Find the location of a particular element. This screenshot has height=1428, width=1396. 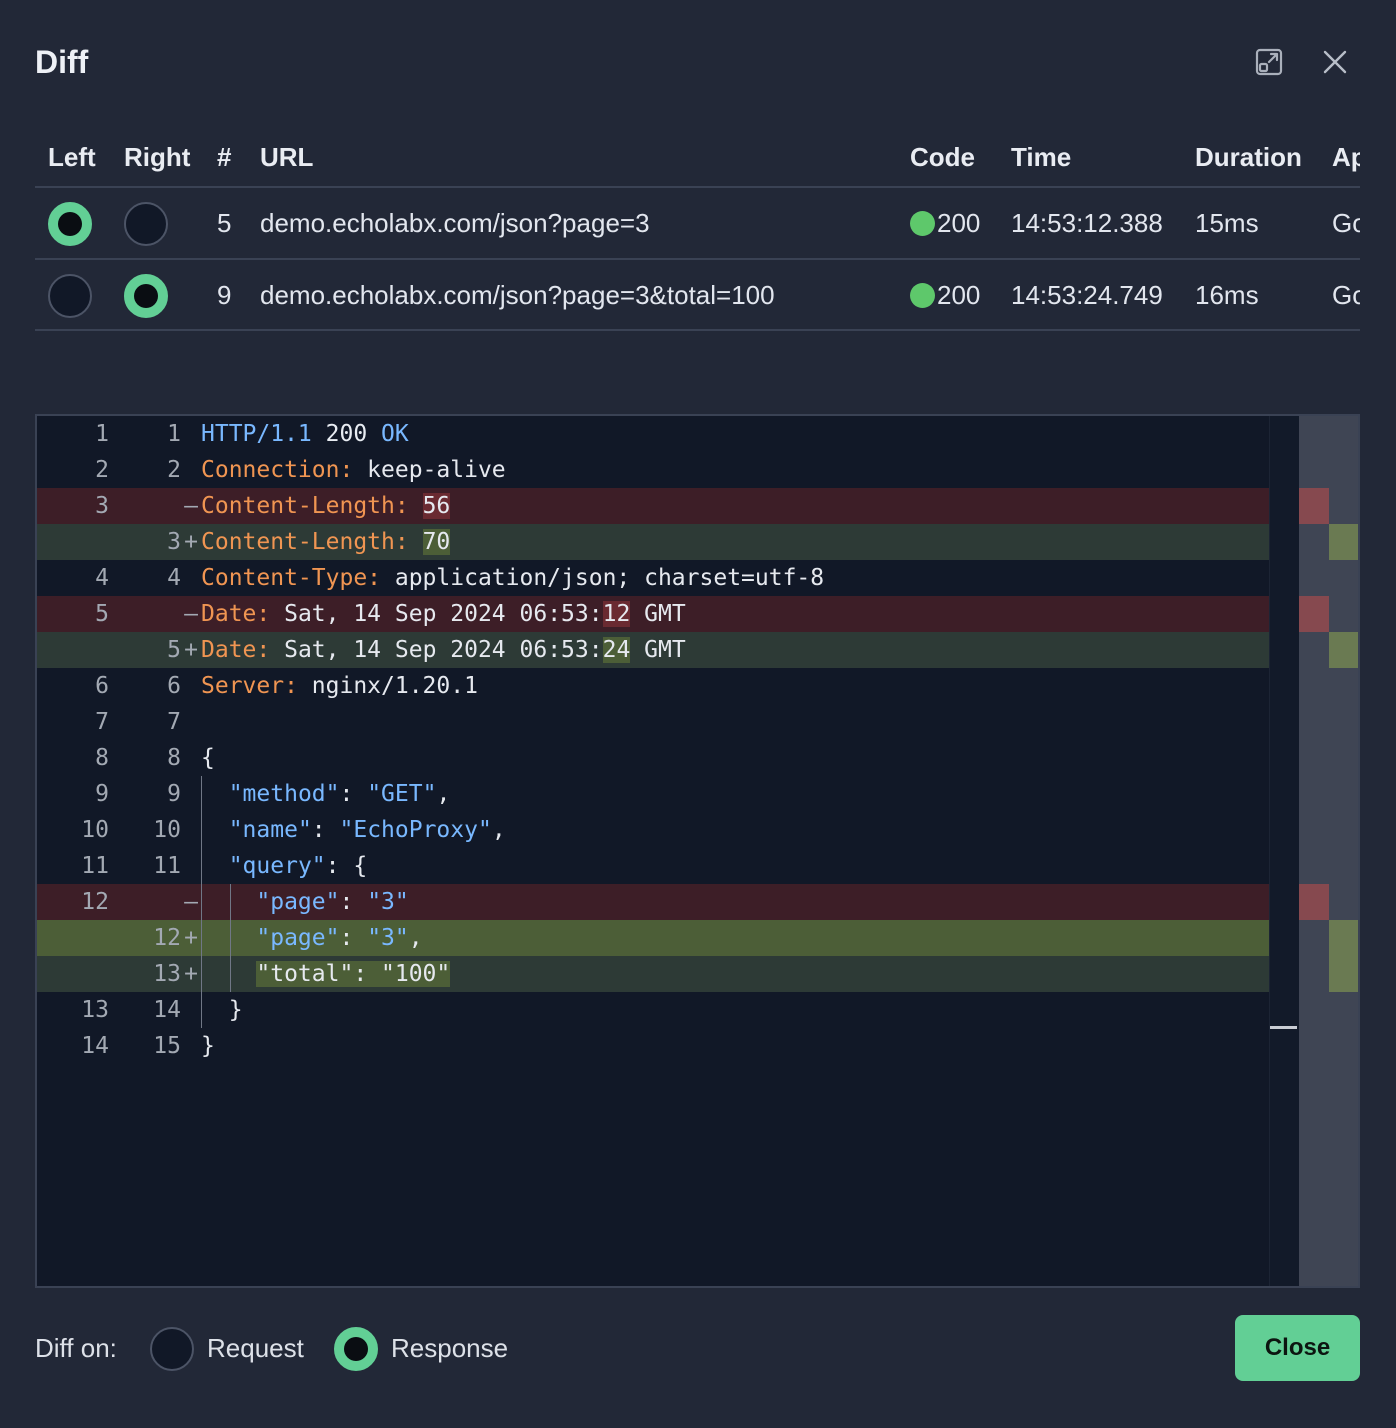

right-line-number: 11 is located at coordinates (167, 866).